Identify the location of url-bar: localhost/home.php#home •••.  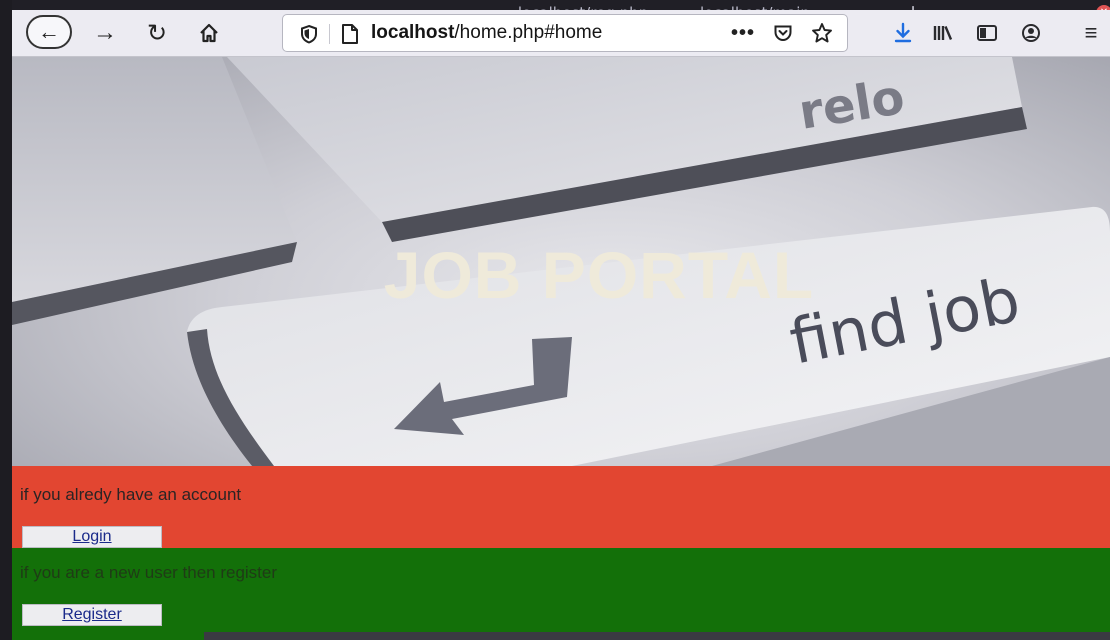
(565, 33).